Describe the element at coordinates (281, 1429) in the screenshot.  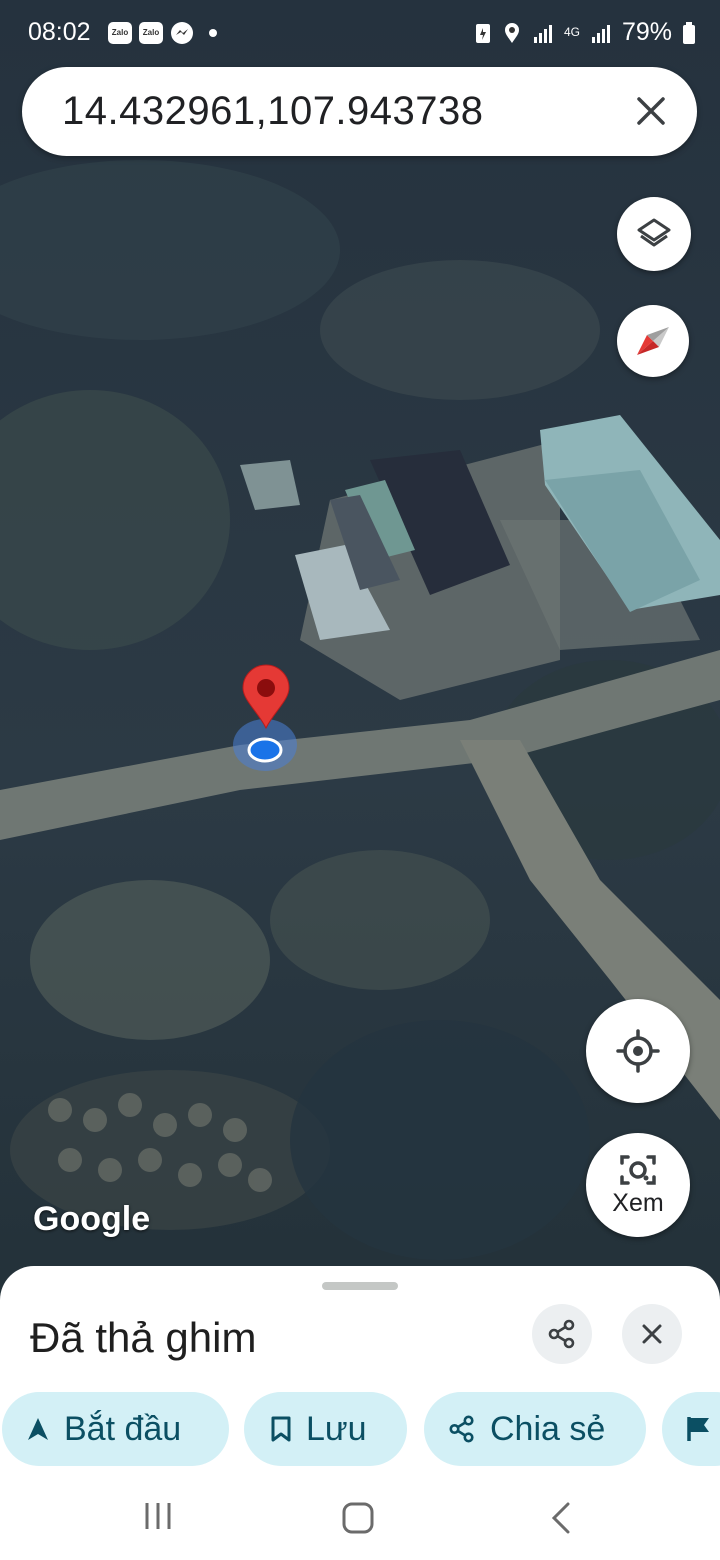
I see `bookmark-icon` at that location.